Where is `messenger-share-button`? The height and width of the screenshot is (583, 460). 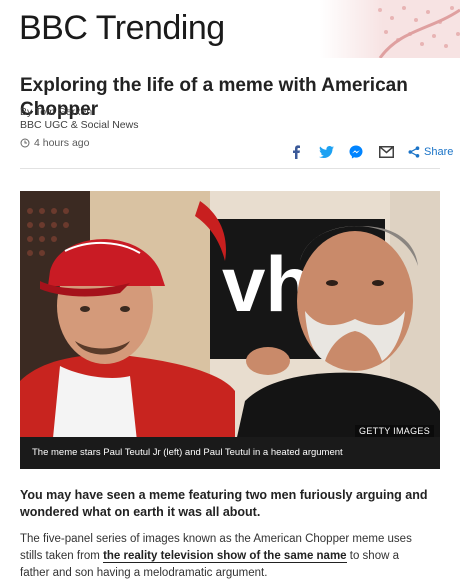 messenger-share-button is located at coordinates (356, 152).